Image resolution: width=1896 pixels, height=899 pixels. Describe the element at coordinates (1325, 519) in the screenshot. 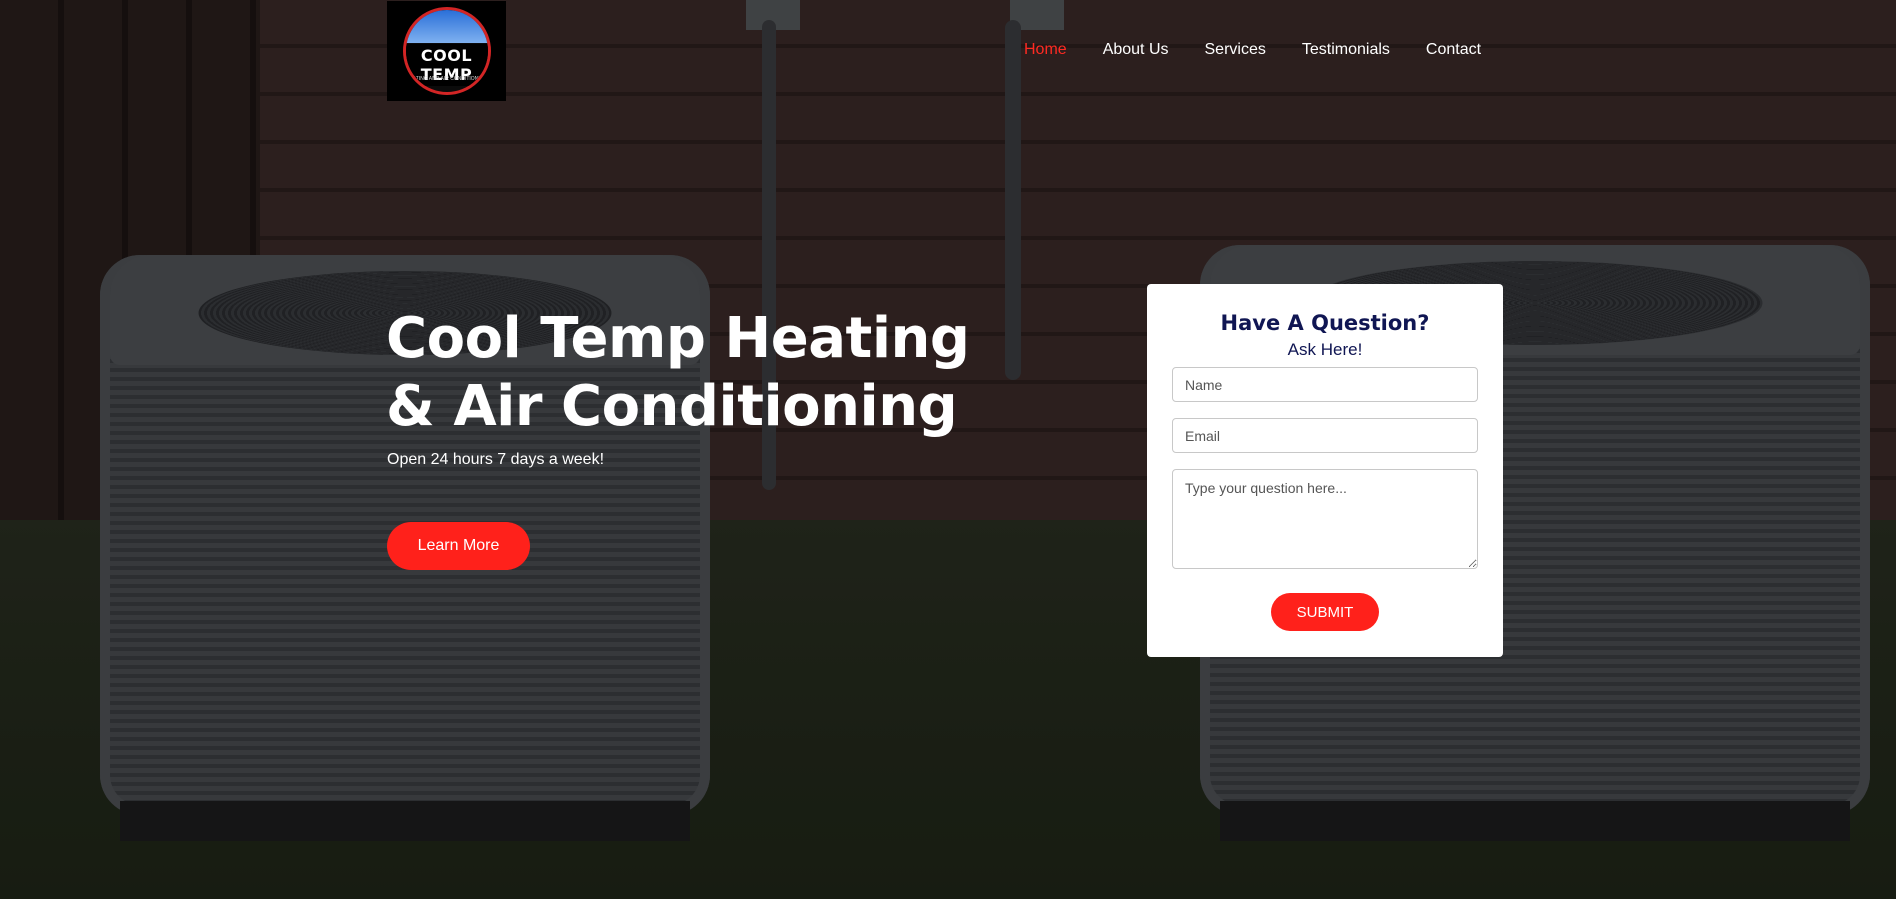

I see `question-textarea` at that location.